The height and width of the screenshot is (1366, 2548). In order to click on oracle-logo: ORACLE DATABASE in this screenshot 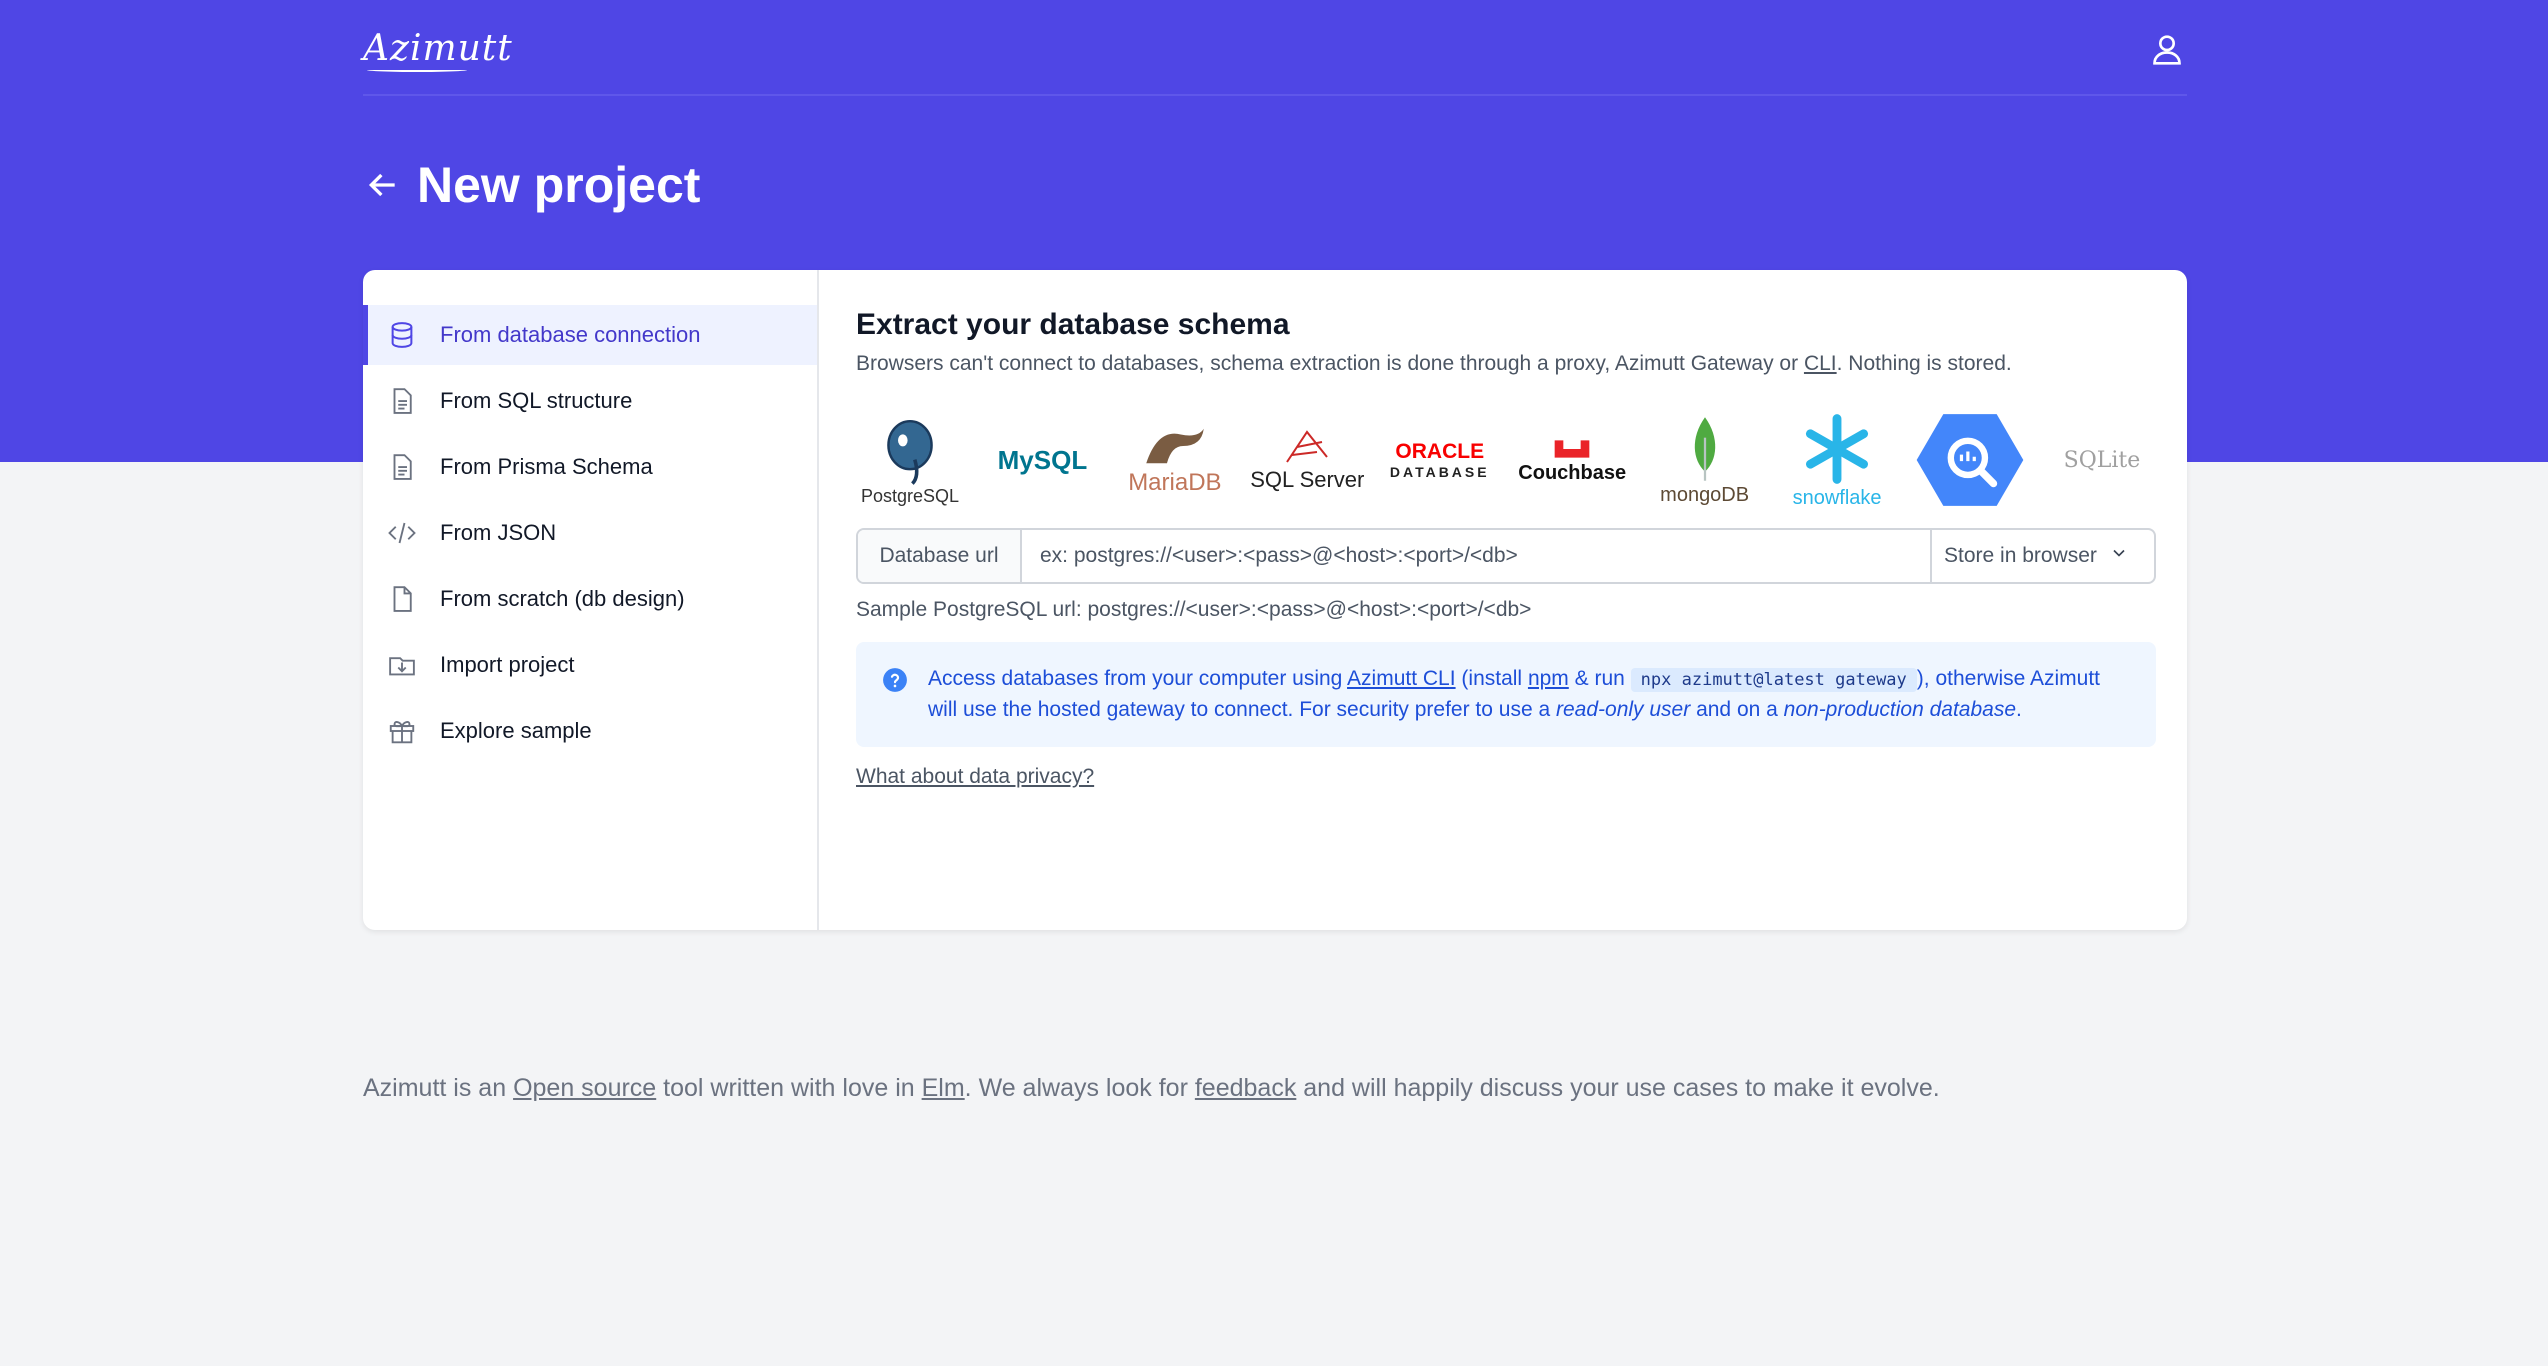, I will do `click(1440, 460)`.